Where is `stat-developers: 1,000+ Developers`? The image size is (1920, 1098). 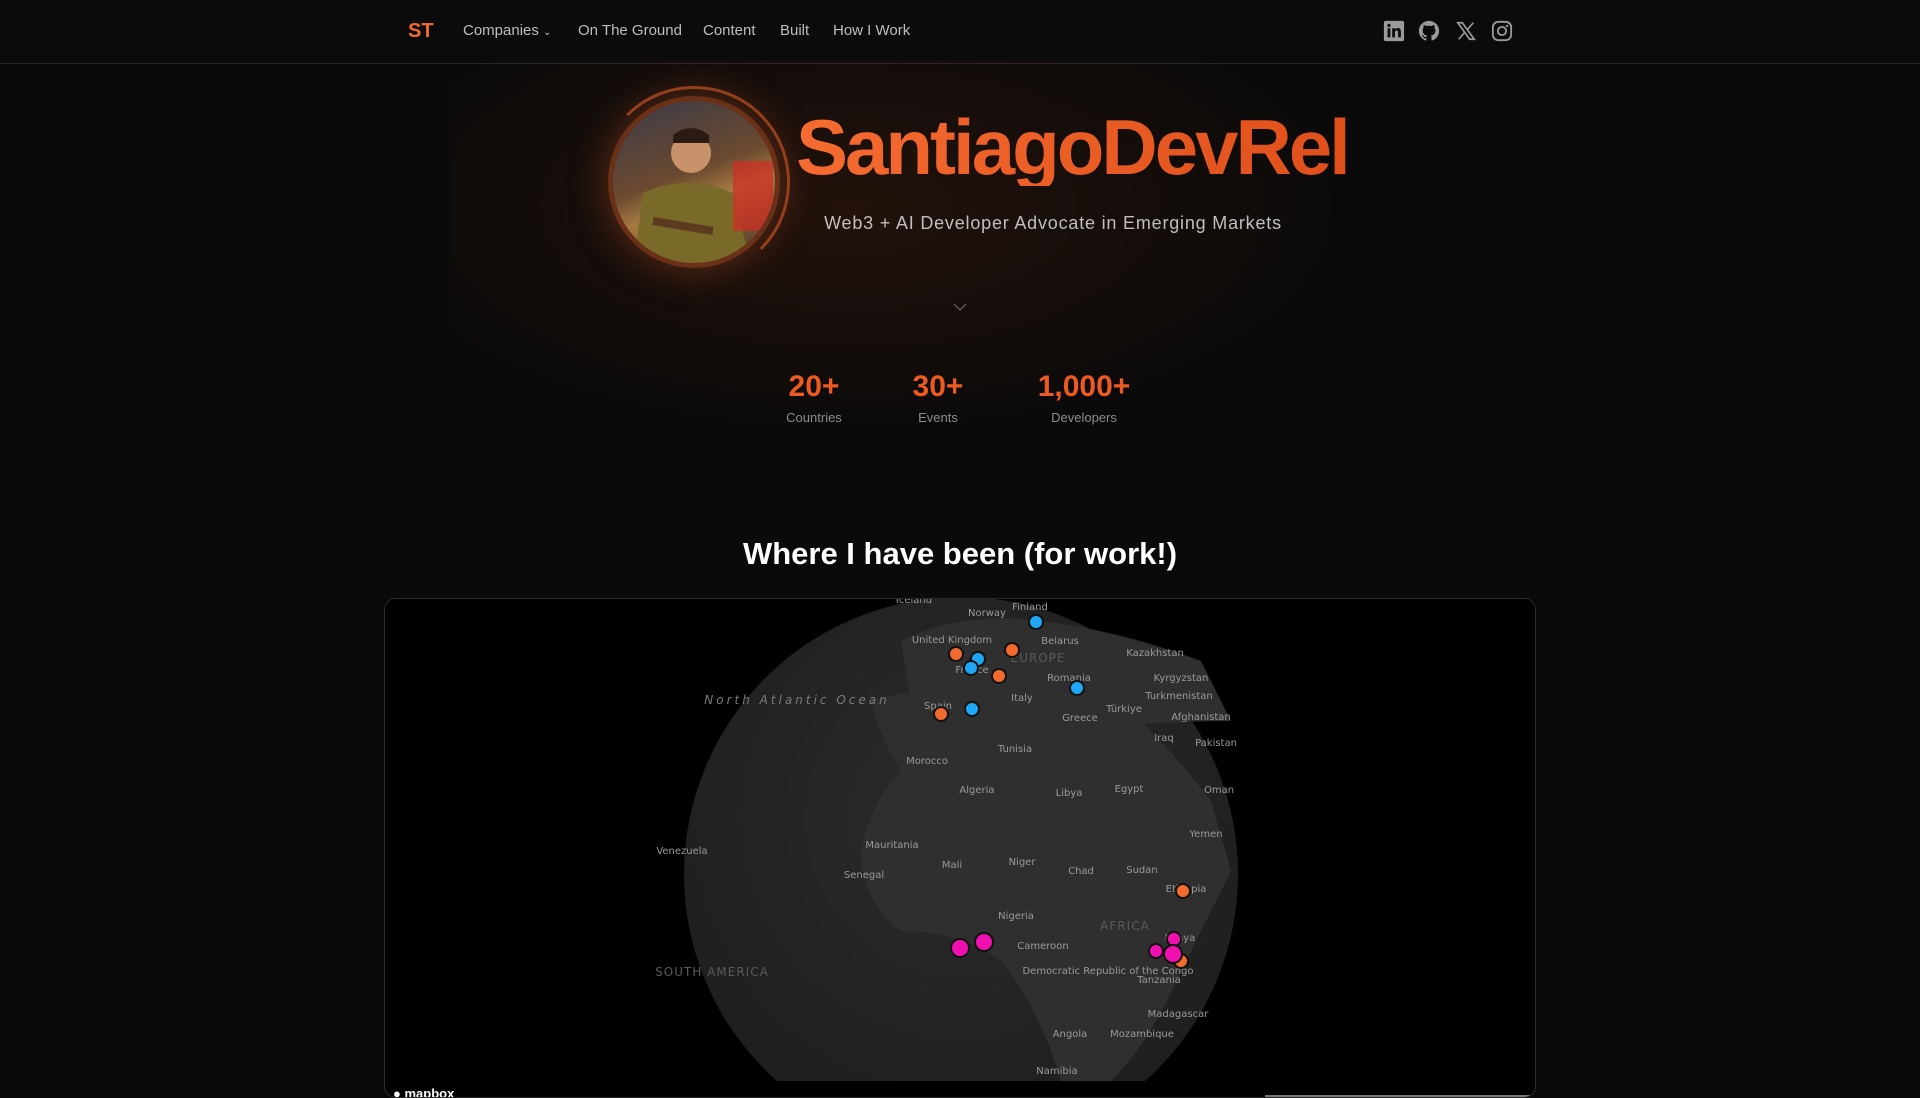 stat-developers: 1,000+ Developers is located at coordinates (1084, 397).